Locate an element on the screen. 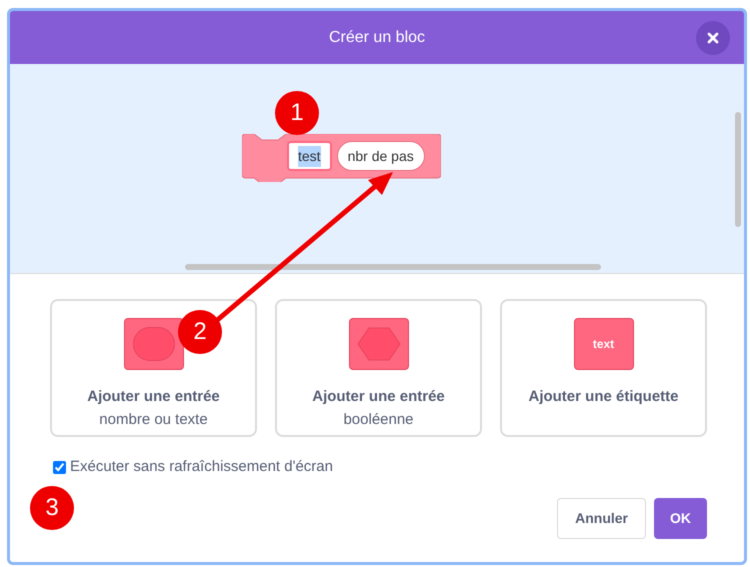 Image resolution: width=750 pixels, height=567 pixels. option-title: Ajouter une étiquette is located at coordinates (603, 397).